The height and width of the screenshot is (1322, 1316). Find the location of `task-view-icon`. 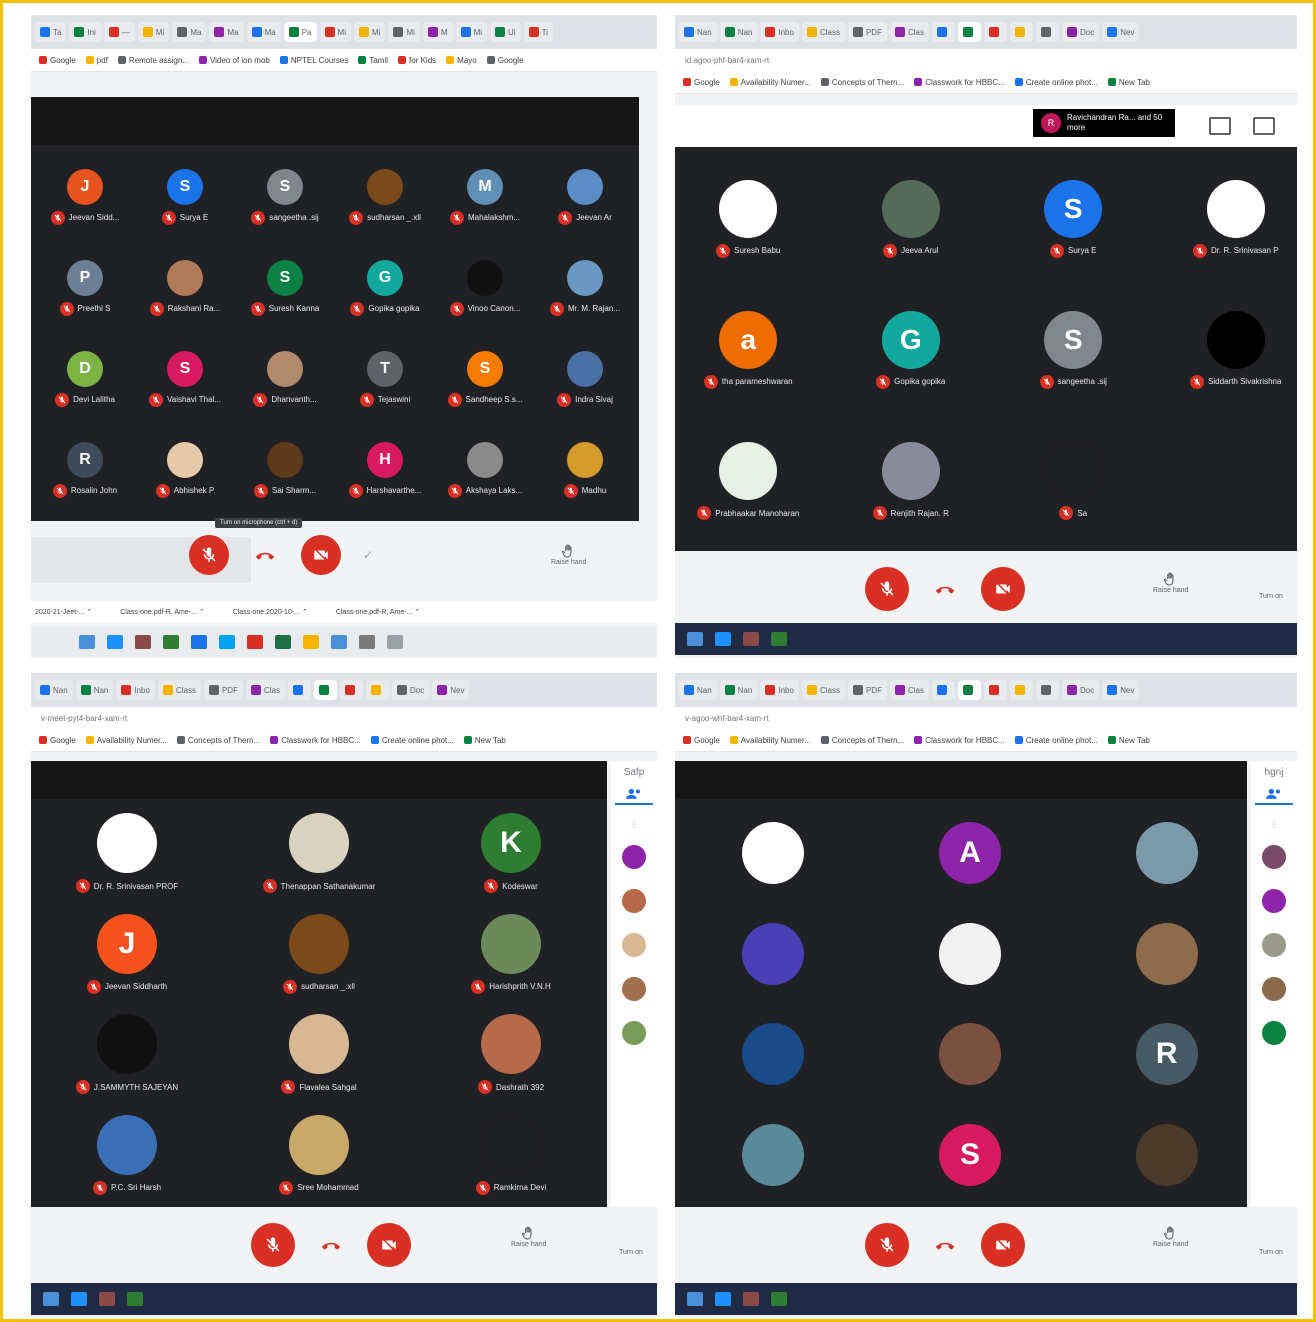

task-view-icon is located at coordinates (115, 642).